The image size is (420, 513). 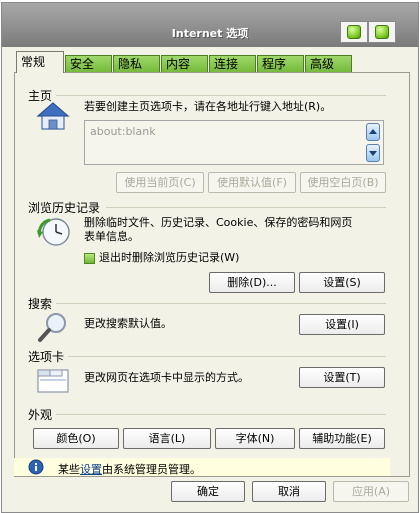 What do you see at coordinates (53, 380) in the screenshot?
I see `tabbed-window-icon` at bounding box center [53, 380].